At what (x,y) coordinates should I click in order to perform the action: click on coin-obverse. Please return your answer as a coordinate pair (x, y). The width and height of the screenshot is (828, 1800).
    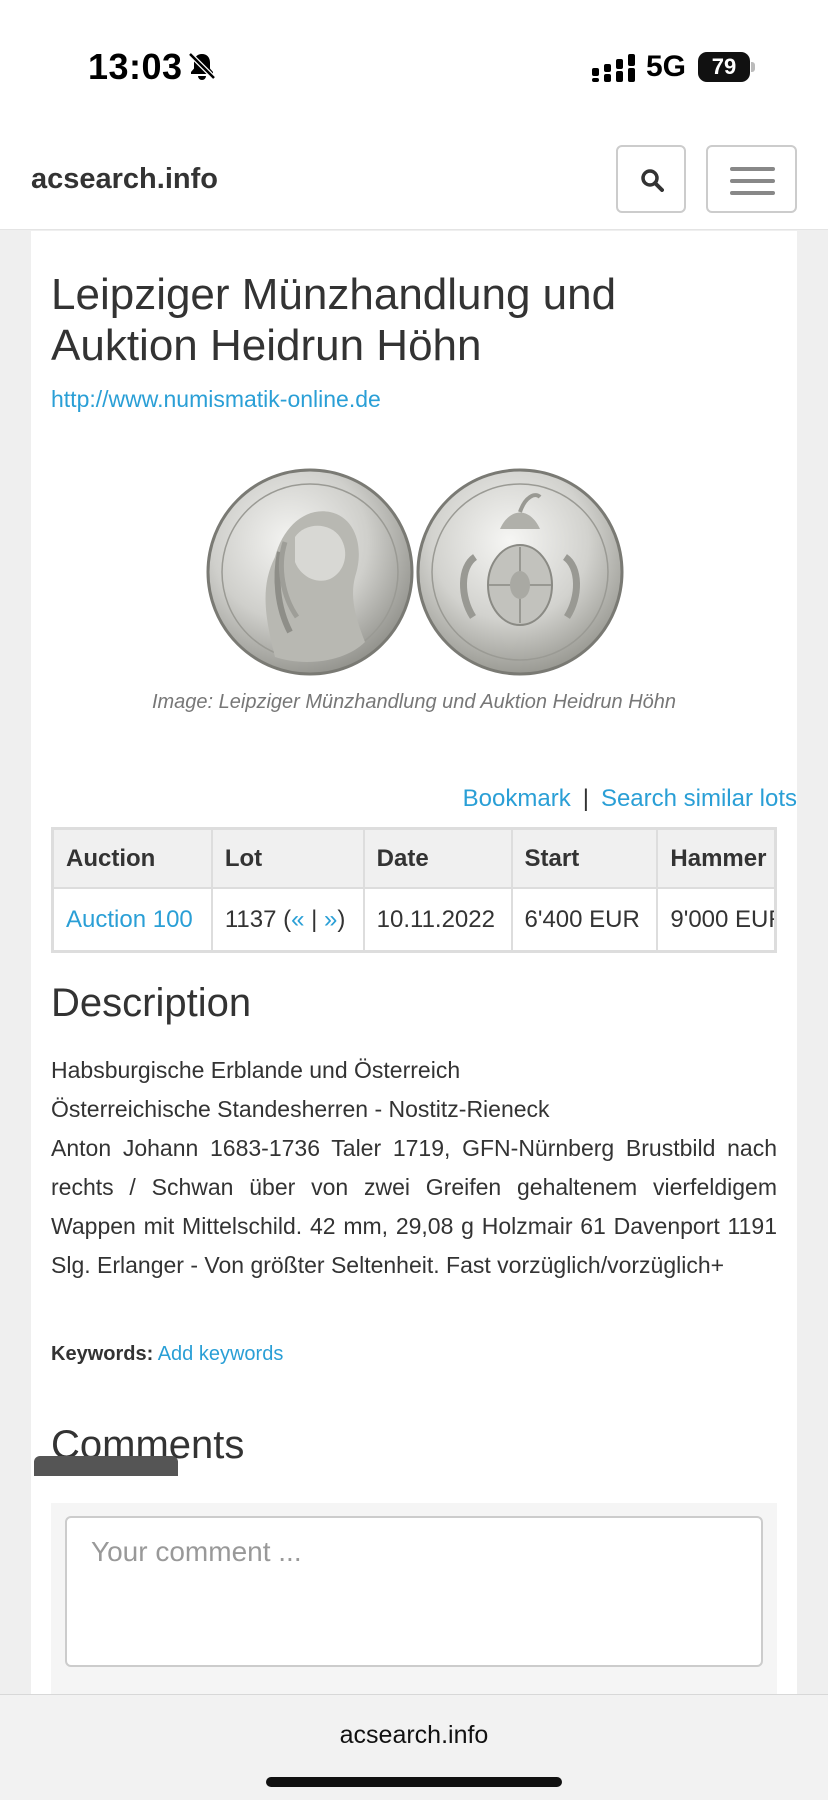
    Looking at the image, I should click on (310, 572).